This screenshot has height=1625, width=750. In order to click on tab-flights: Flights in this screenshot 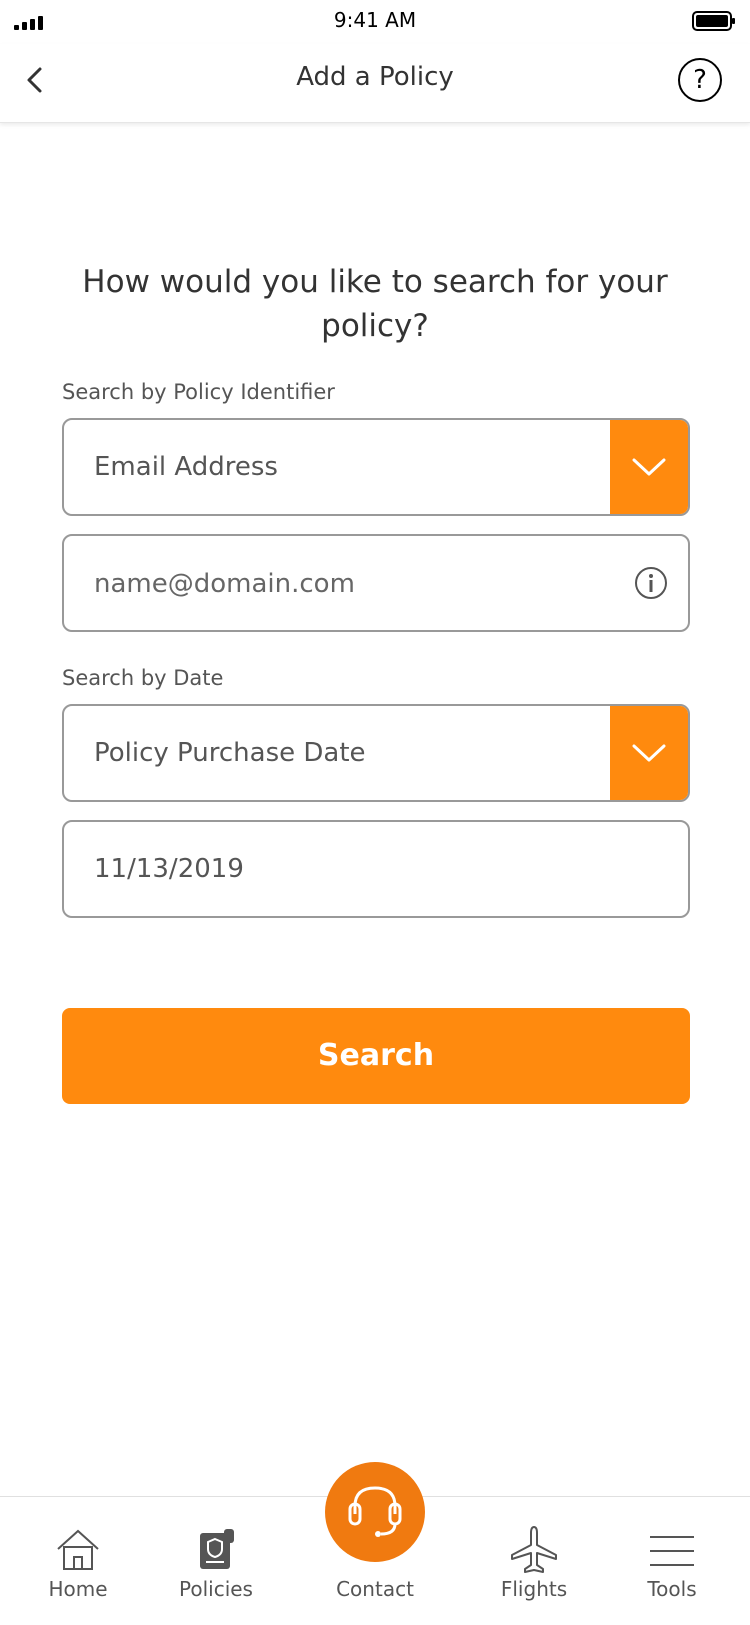, I will do `click(534, 1561)`.